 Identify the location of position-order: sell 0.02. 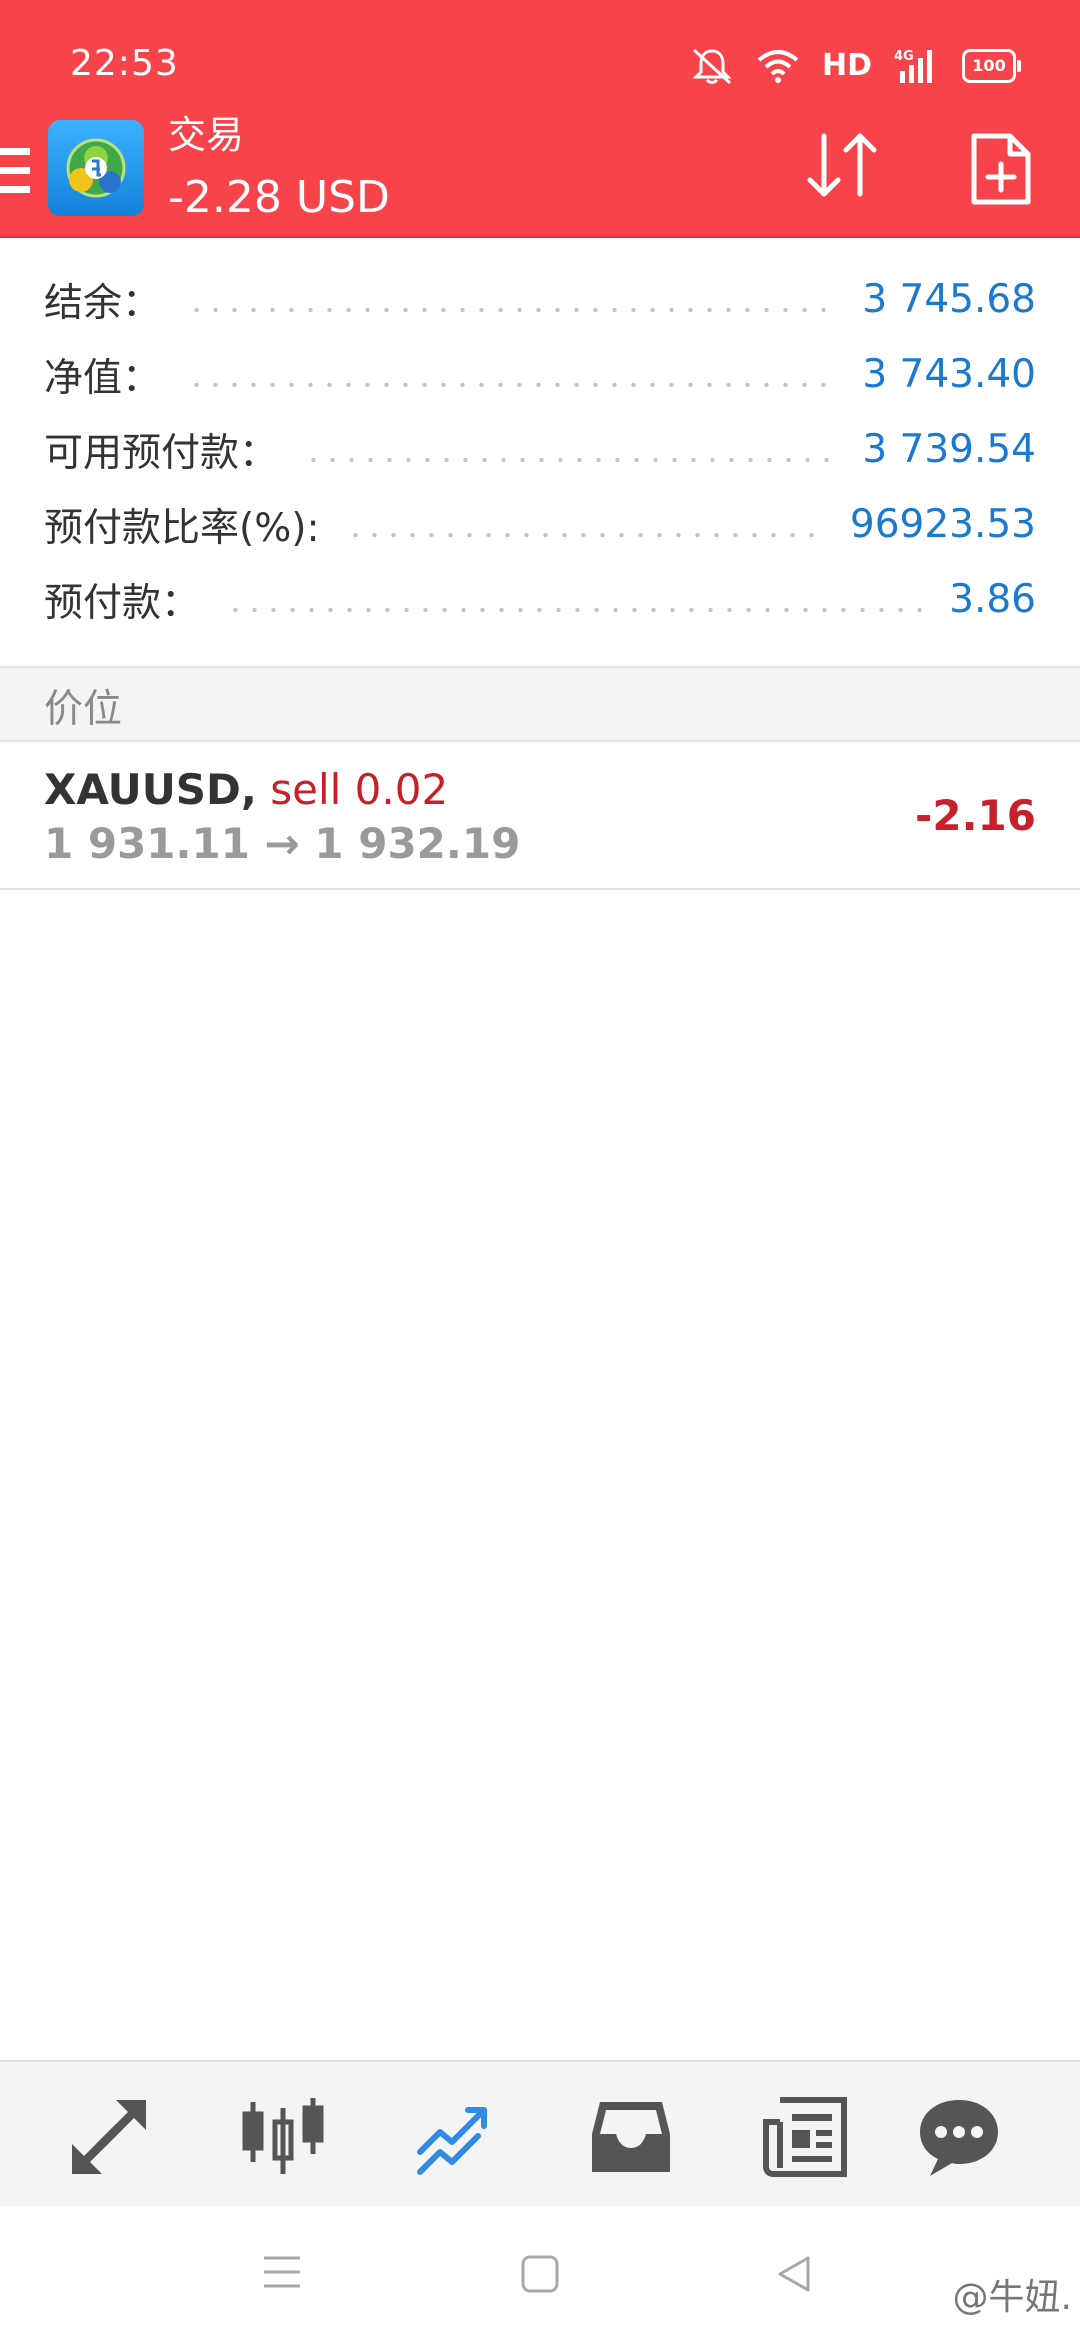
(359, 789).